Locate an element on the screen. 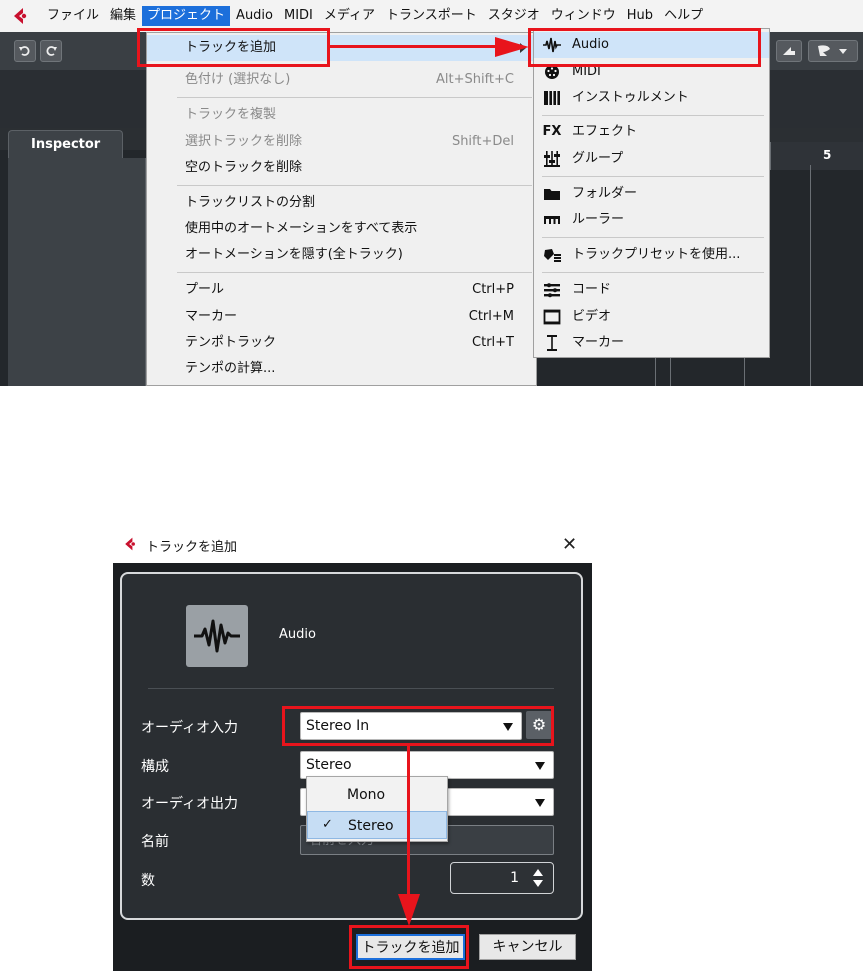  menu-help: ヘルプ is located at coordinates (683, 16).